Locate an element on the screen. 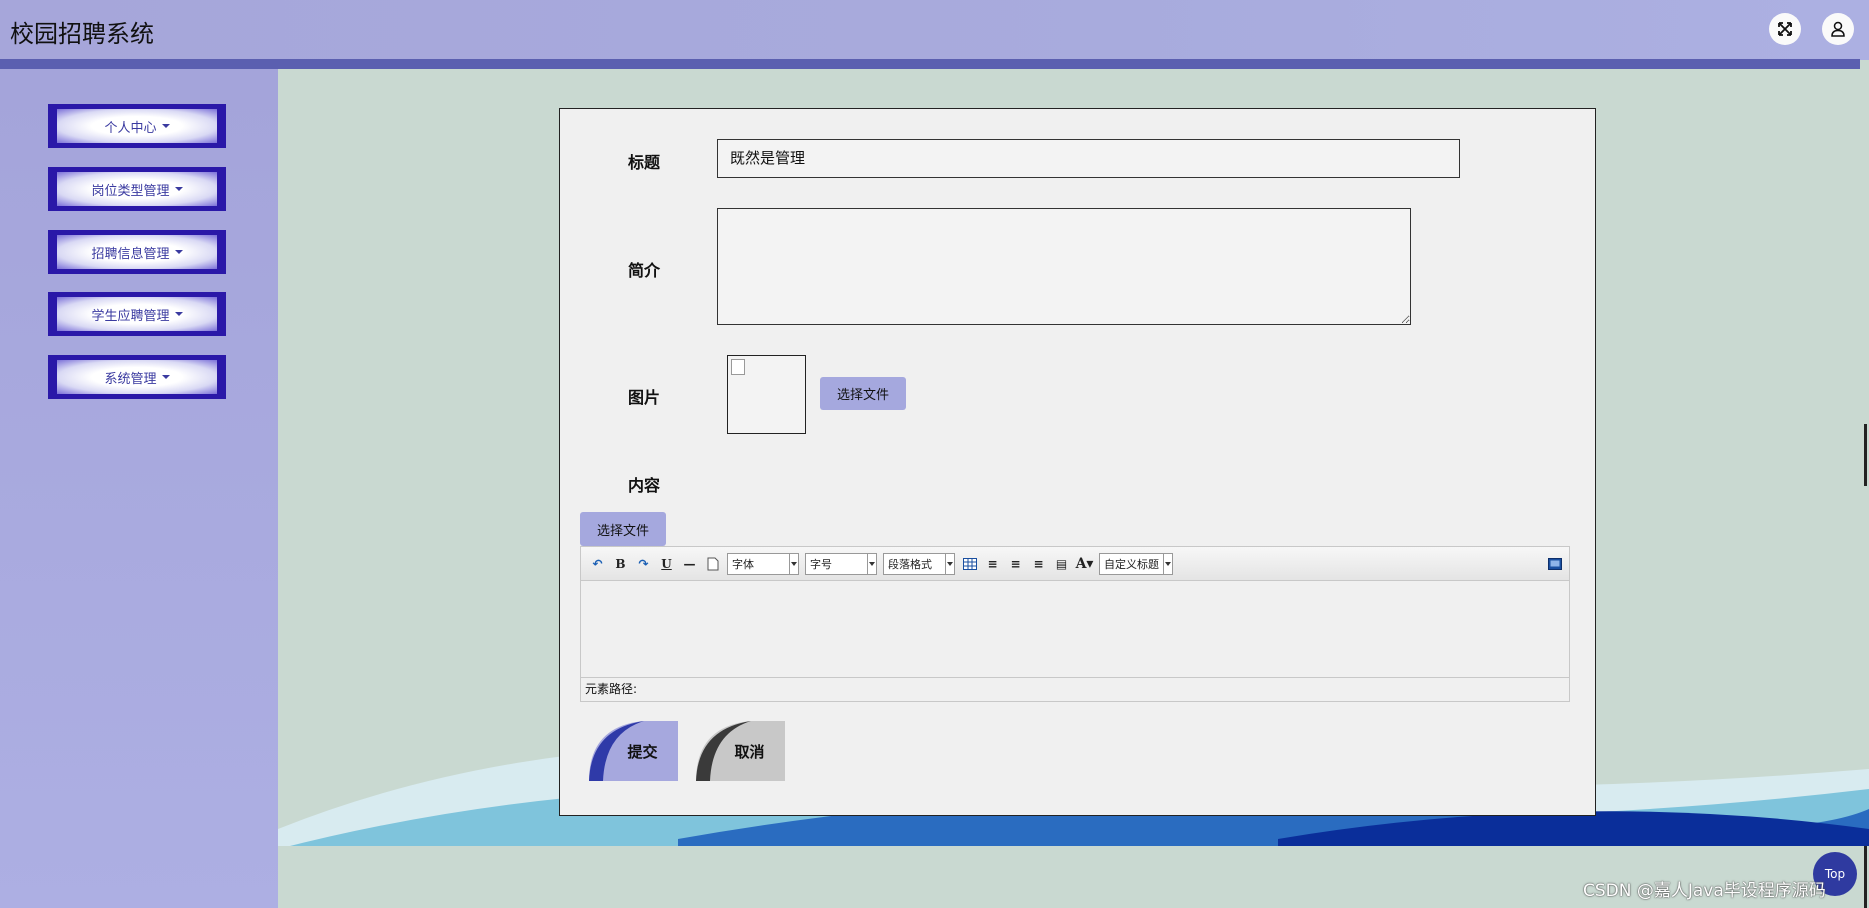 The height and width of the screenshot is (908, 1869). sidebar-item-job-type: 岗位类型管理 is located at coordinates (137, 189).